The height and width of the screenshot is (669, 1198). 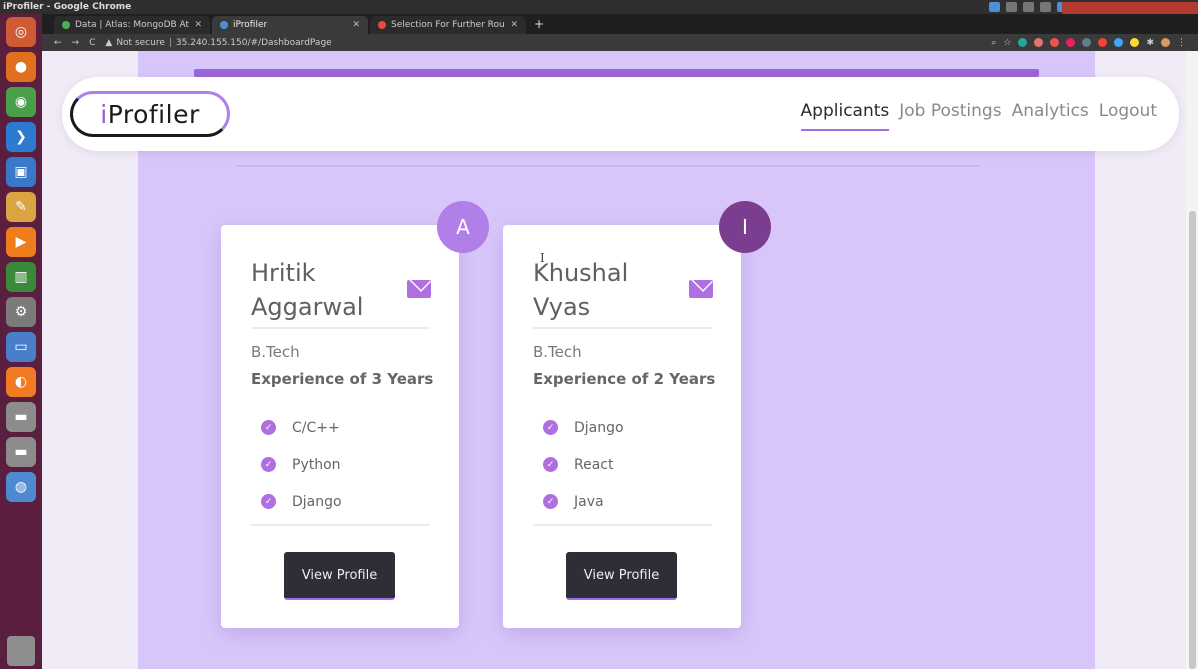 I want to click on reload-icon: C, so click(x=92, y=43).